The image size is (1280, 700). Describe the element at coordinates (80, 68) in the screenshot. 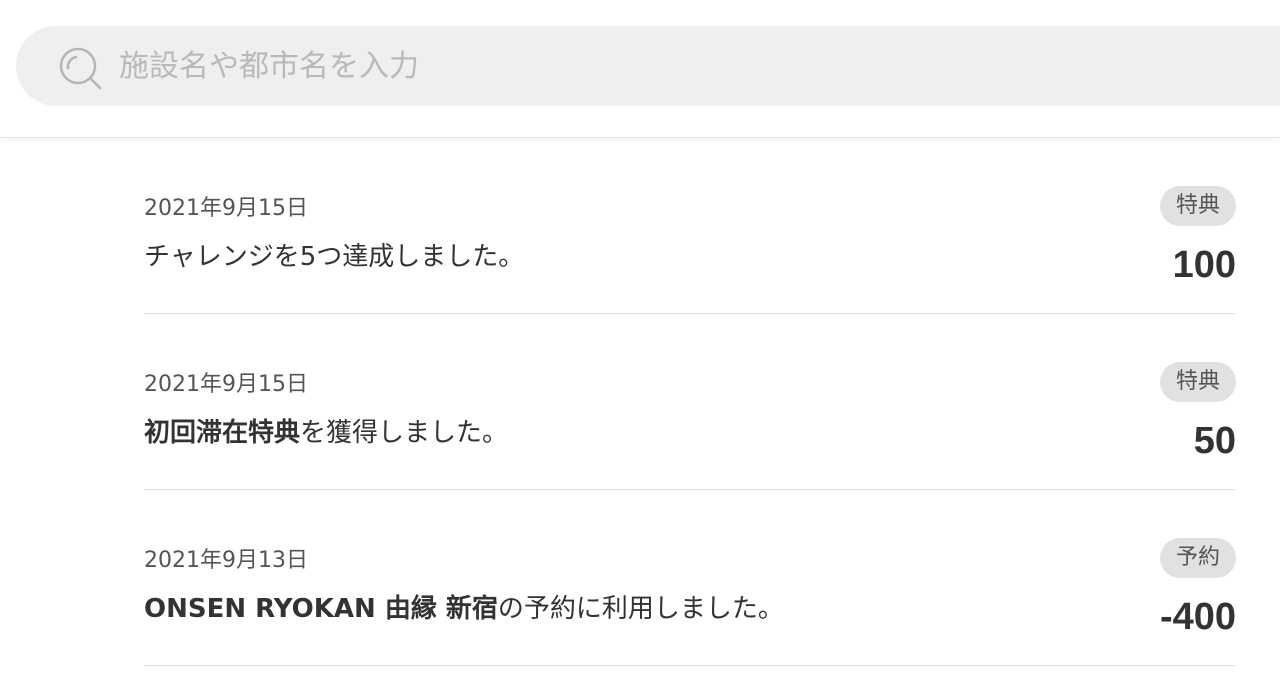

I see `search-icon` at that location.